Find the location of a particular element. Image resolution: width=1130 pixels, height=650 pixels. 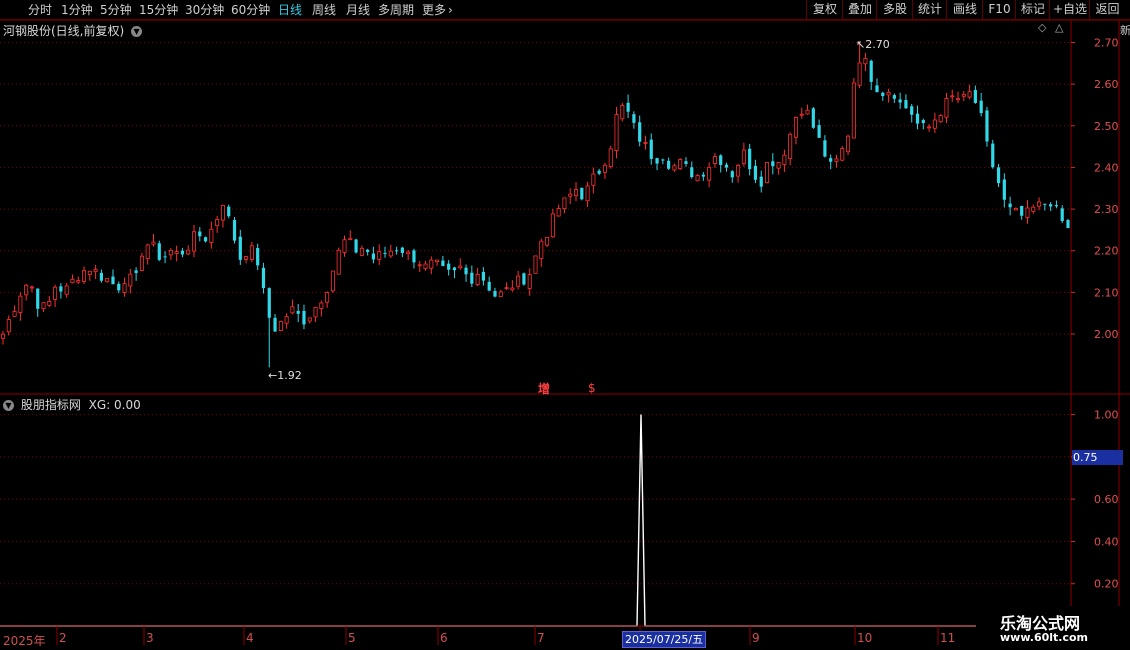

indicator-tick-label: 0.60 is located at coordinates (1106, 499).